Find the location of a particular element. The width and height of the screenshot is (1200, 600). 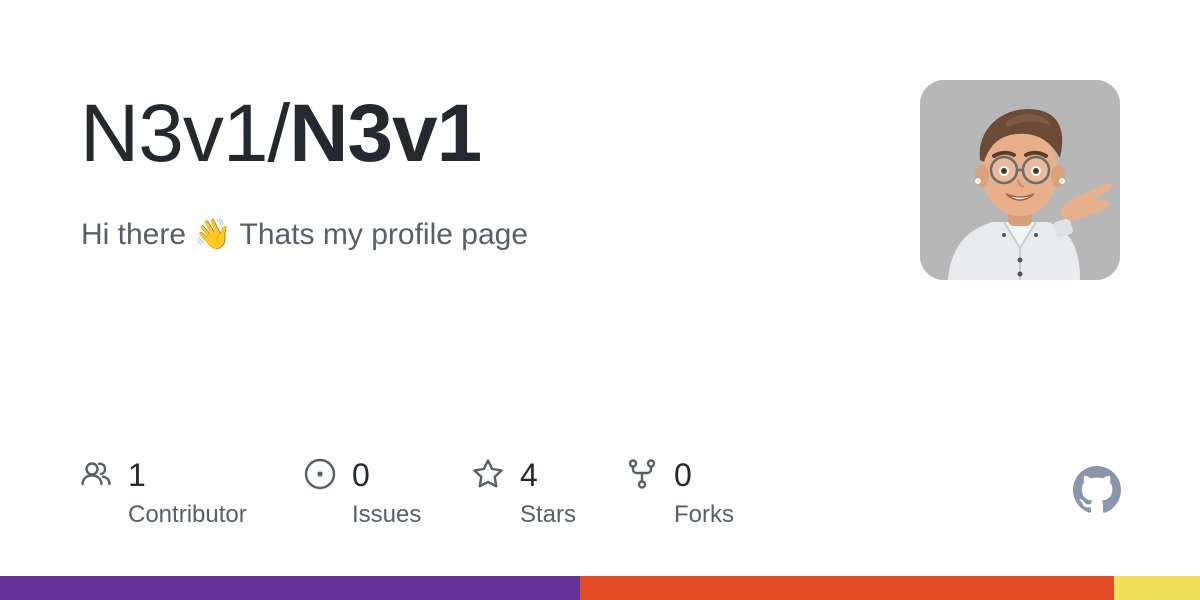

issues-count: 0 is located at coordinates (361, 475).